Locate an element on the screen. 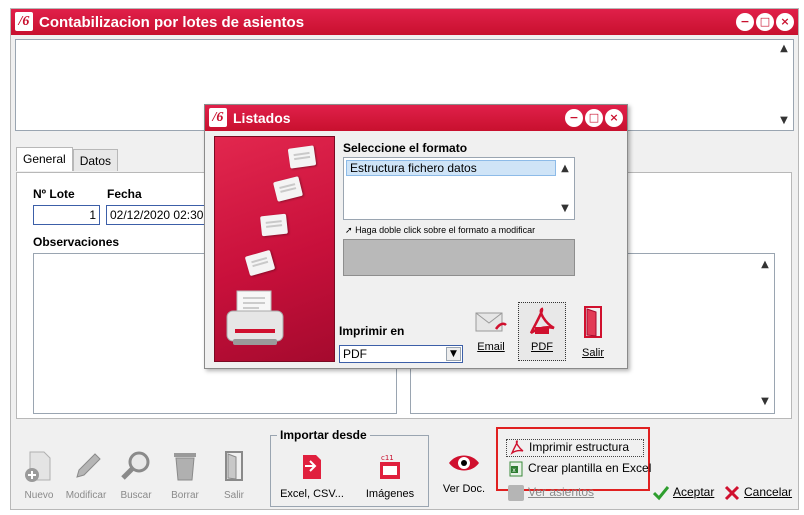 This screenshot has height=515, width=804. crear-plantilla-button: x Crear plantilla en Excel is located at coordinates (578, 470).